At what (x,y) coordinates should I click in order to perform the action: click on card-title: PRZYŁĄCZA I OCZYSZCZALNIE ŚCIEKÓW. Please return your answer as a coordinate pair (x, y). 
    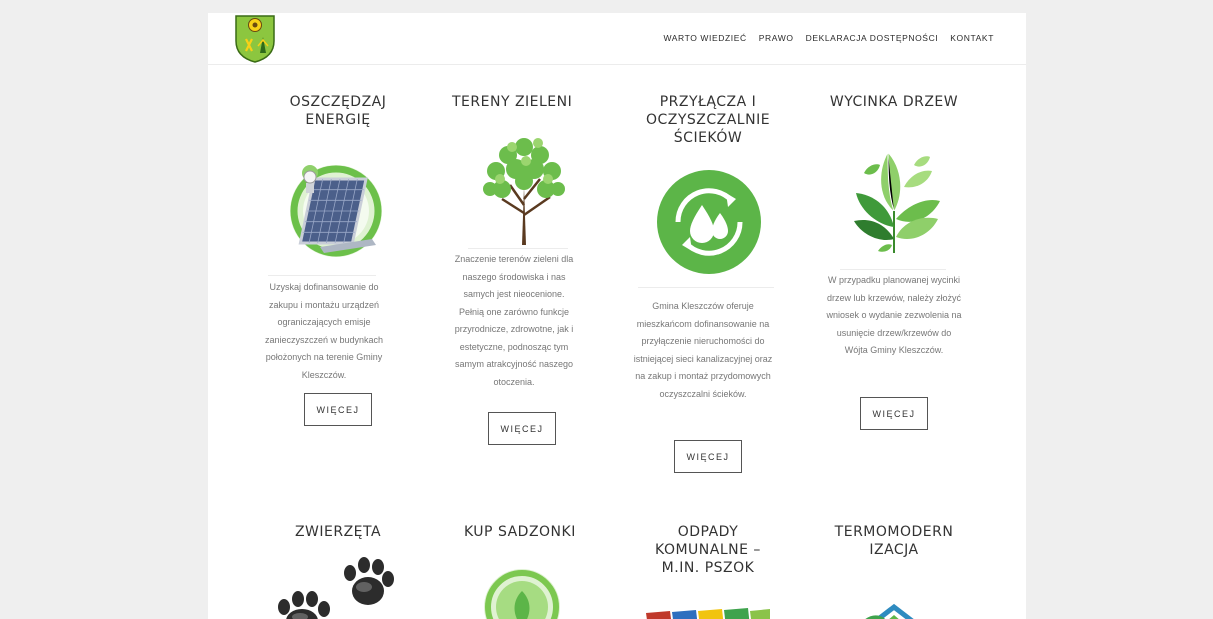
    Looking at the image, I should click on (708, 120).